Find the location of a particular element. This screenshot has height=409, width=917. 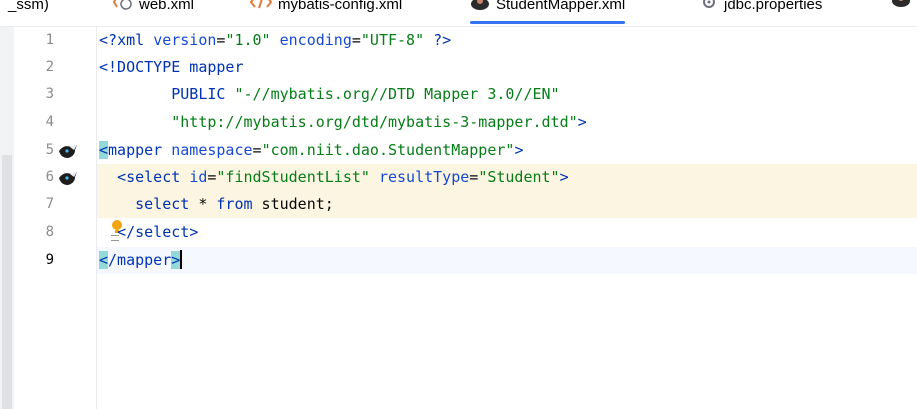

code-line: </mapper> is located at coordinates (141, 260).